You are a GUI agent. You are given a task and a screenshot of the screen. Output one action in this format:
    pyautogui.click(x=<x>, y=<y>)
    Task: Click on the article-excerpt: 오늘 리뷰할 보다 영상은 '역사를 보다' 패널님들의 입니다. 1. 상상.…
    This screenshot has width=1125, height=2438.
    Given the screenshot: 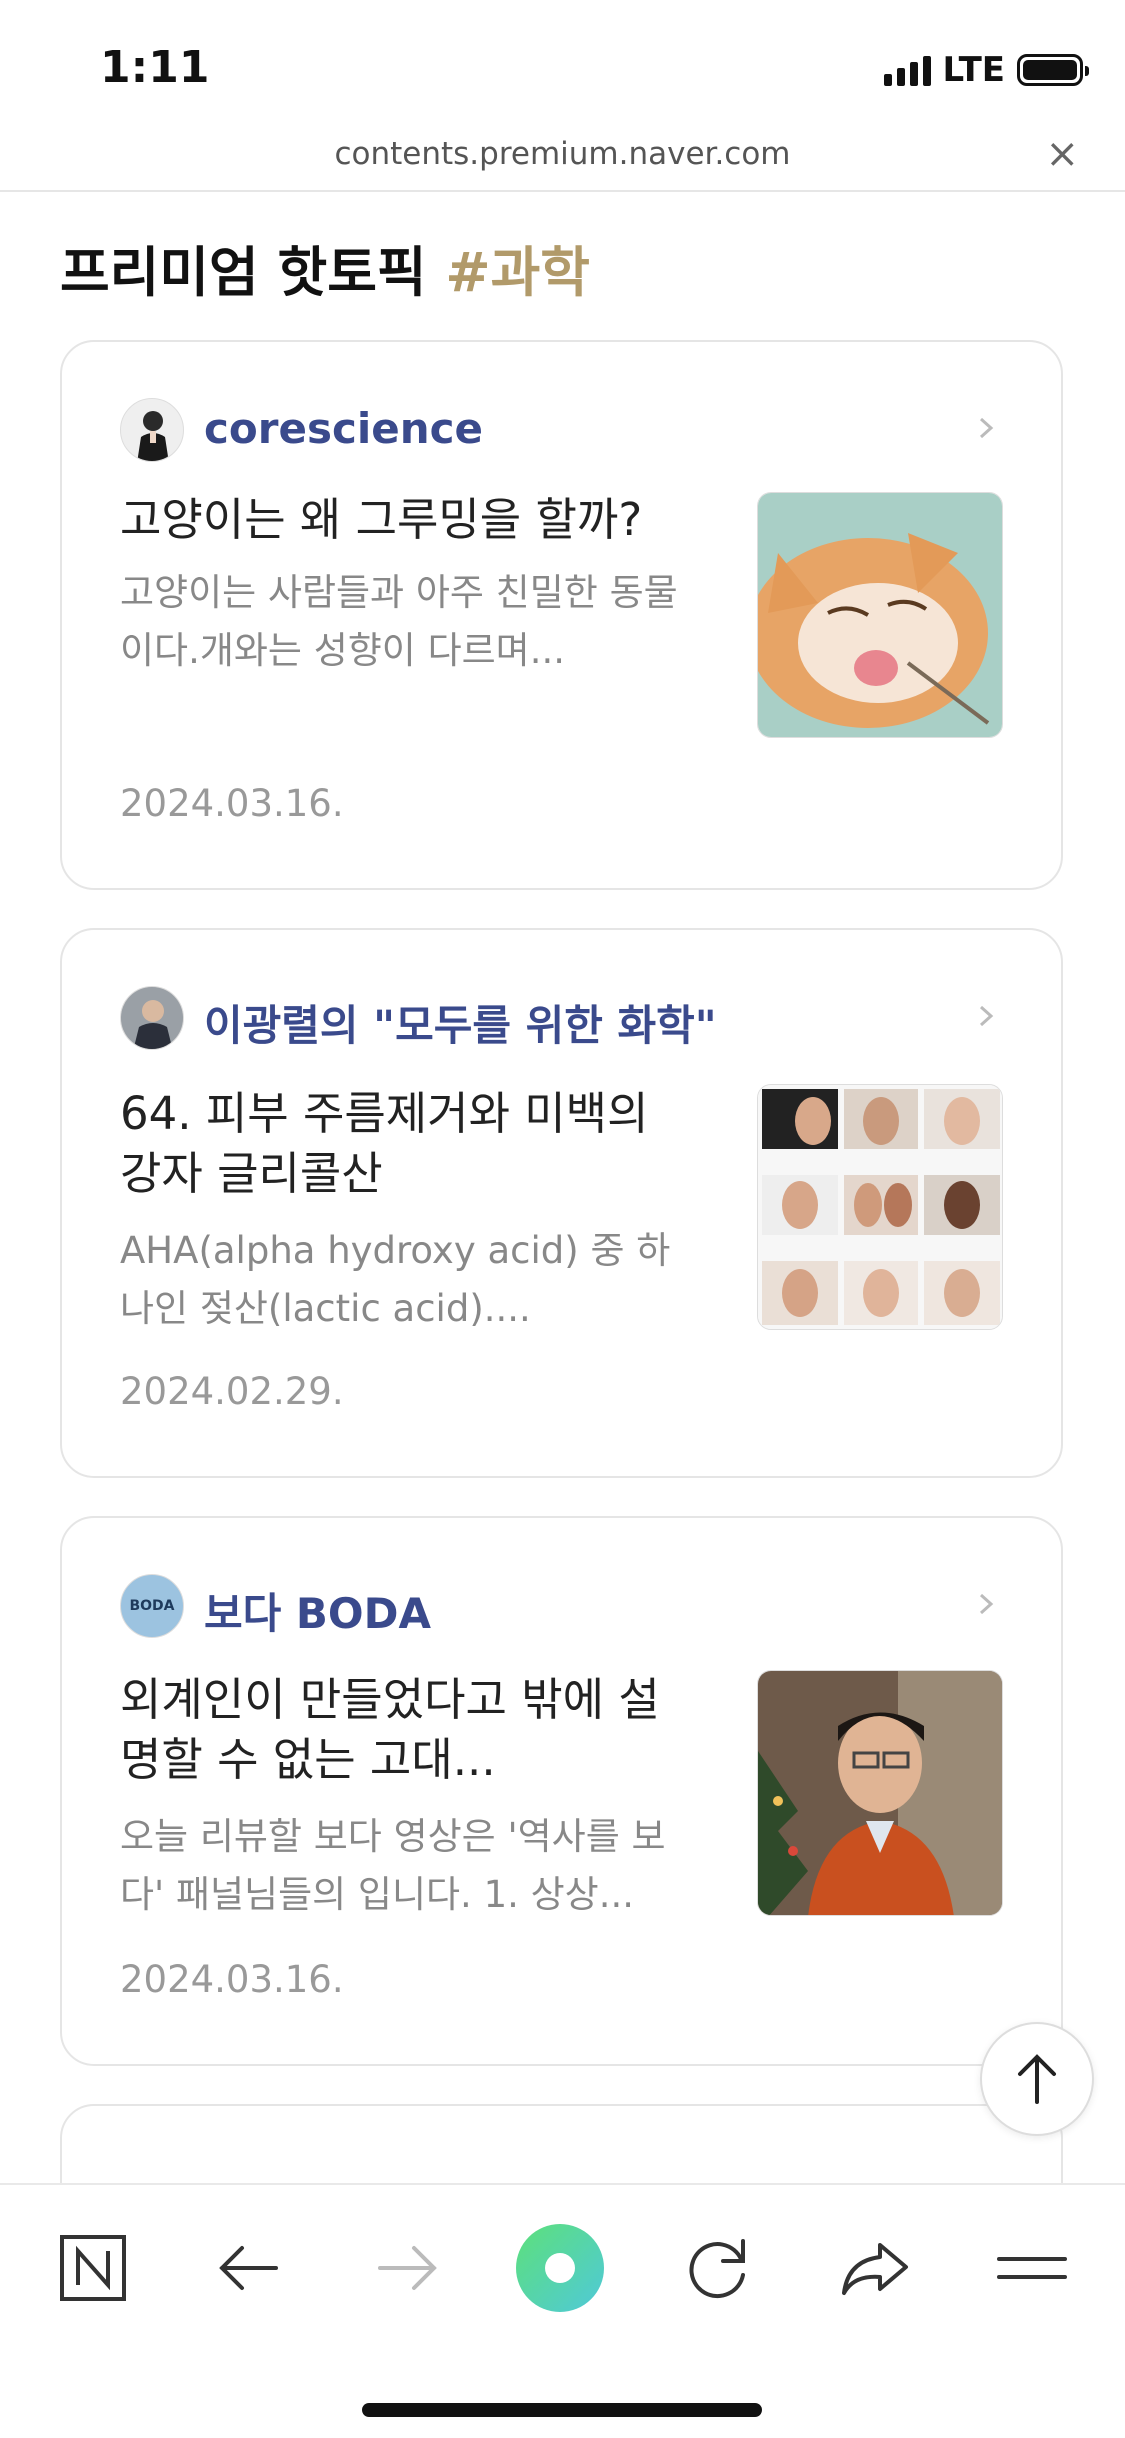 What is the action you would take?
    pyautogui.click(x=393, y=1865)
    